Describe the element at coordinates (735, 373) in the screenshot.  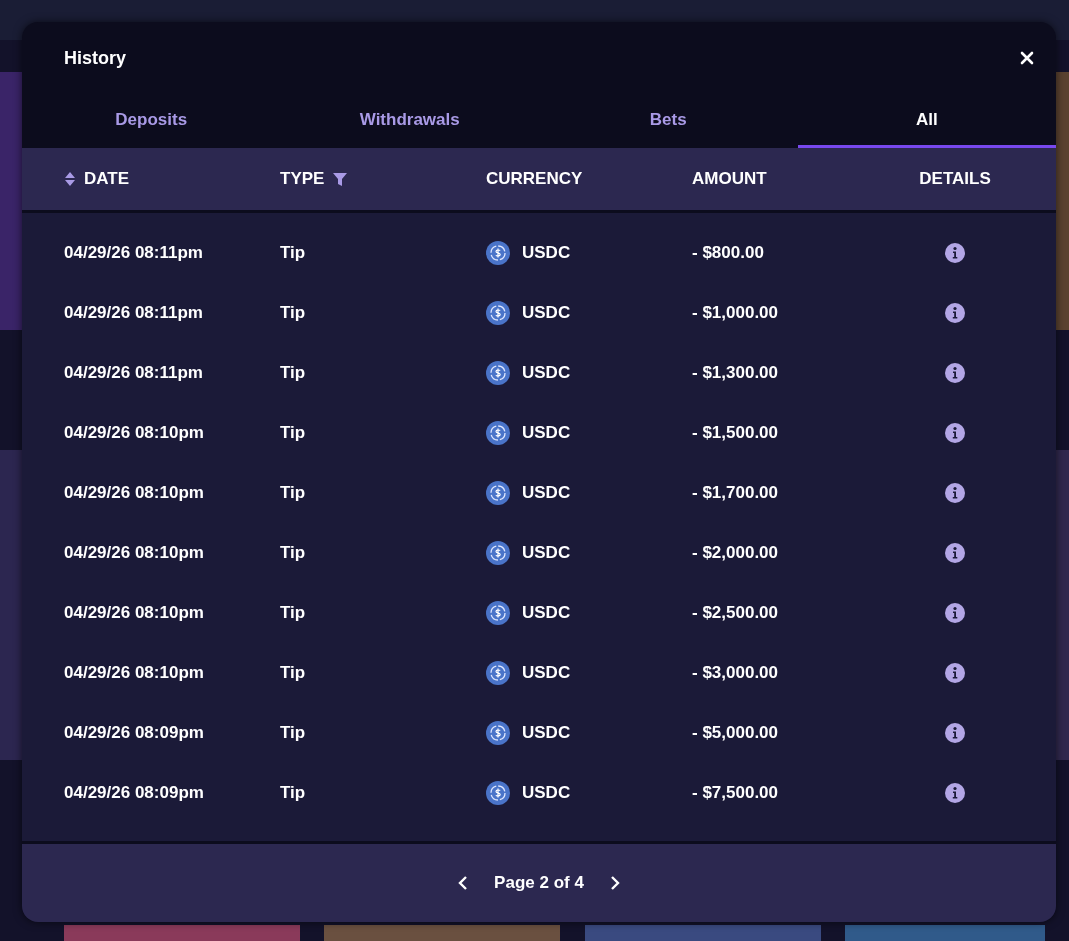
I see `amount-cell: - $1,300.00` at that location.